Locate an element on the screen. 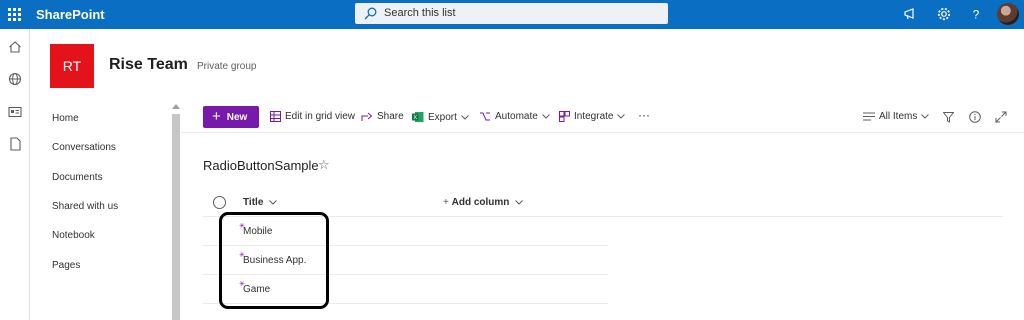 This screenshot has width=1024, height=320. nav-item-documents: Documents is located at coordinates (77, 177).